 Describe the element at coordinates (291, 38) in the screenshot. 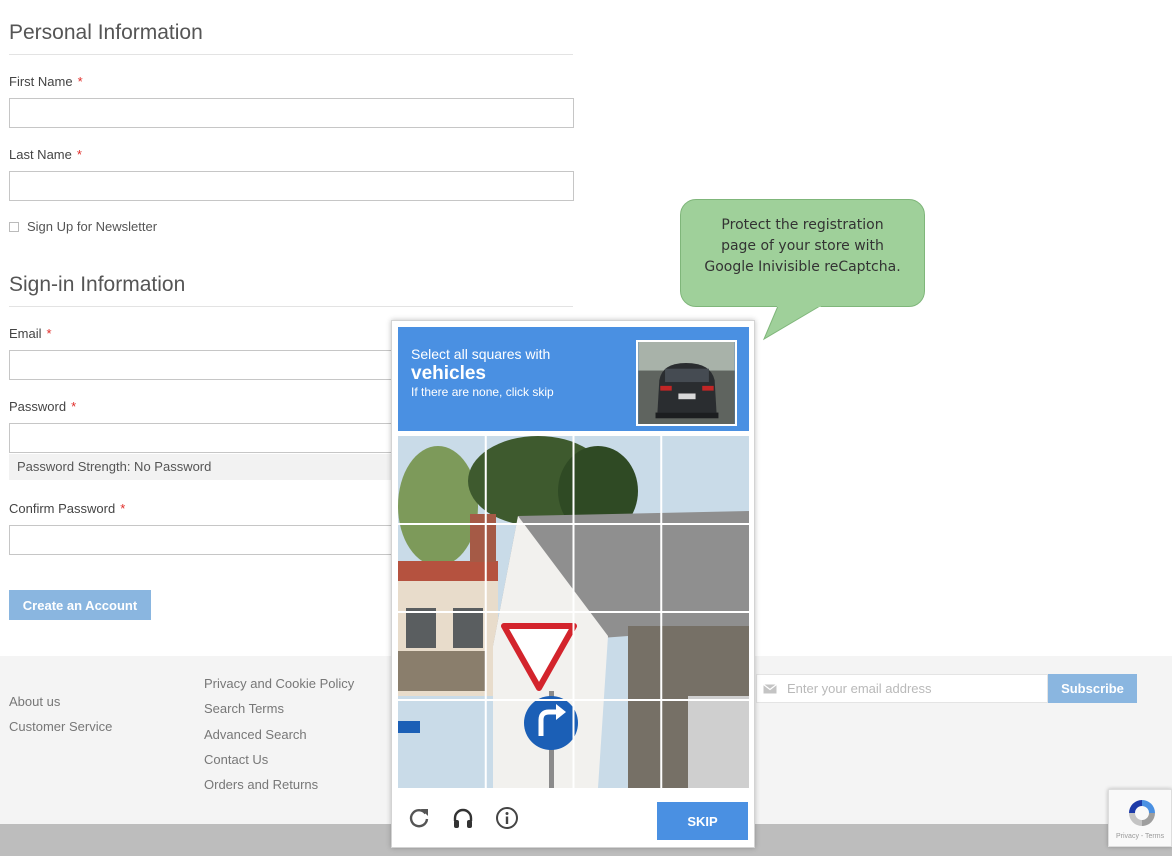

I see `personal-info-title: Personal Information` at that location.